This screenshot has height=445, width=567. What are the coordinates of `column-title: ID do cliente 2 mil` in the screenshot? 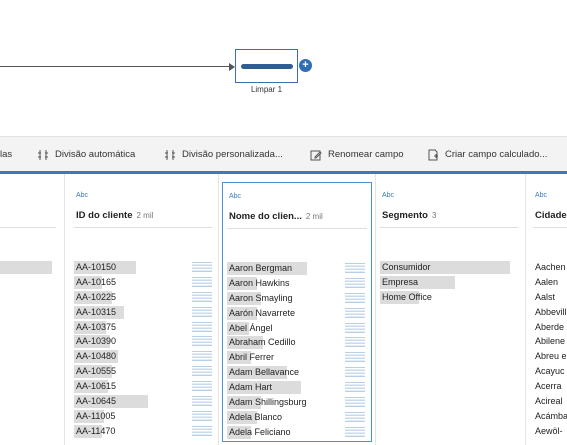 It's located at (115, 215).